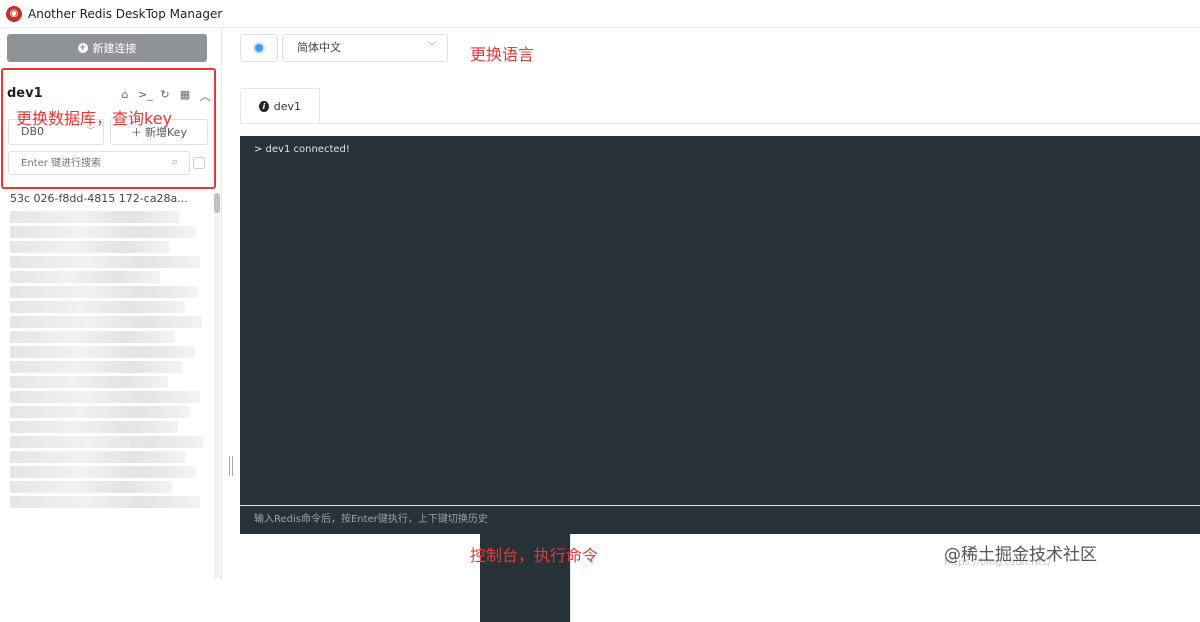 The width and height of the screenshot is (1200, 622). I want to click on theme-toggle-button, so click(259, 48).